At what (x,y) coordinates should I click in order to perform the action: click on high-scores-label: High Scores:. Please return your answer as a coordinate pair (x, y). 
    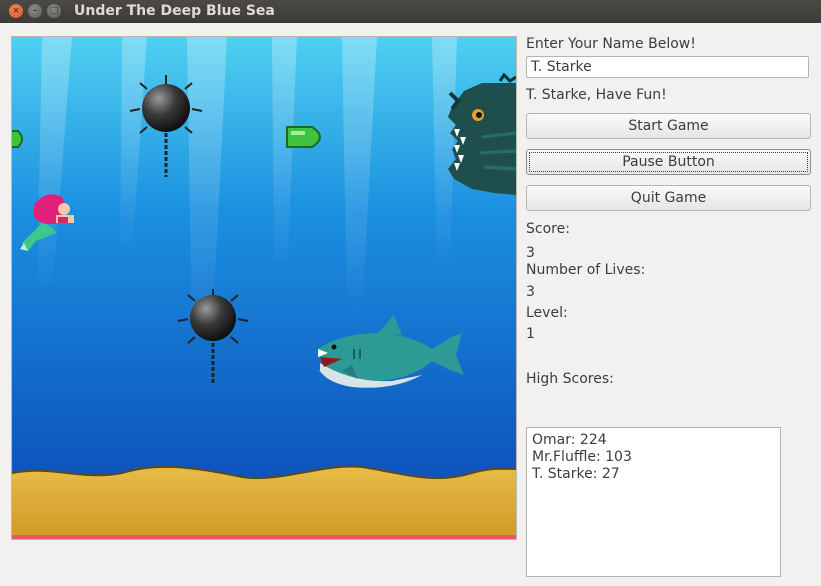
    Looking at the image, I should click on (570, 379).